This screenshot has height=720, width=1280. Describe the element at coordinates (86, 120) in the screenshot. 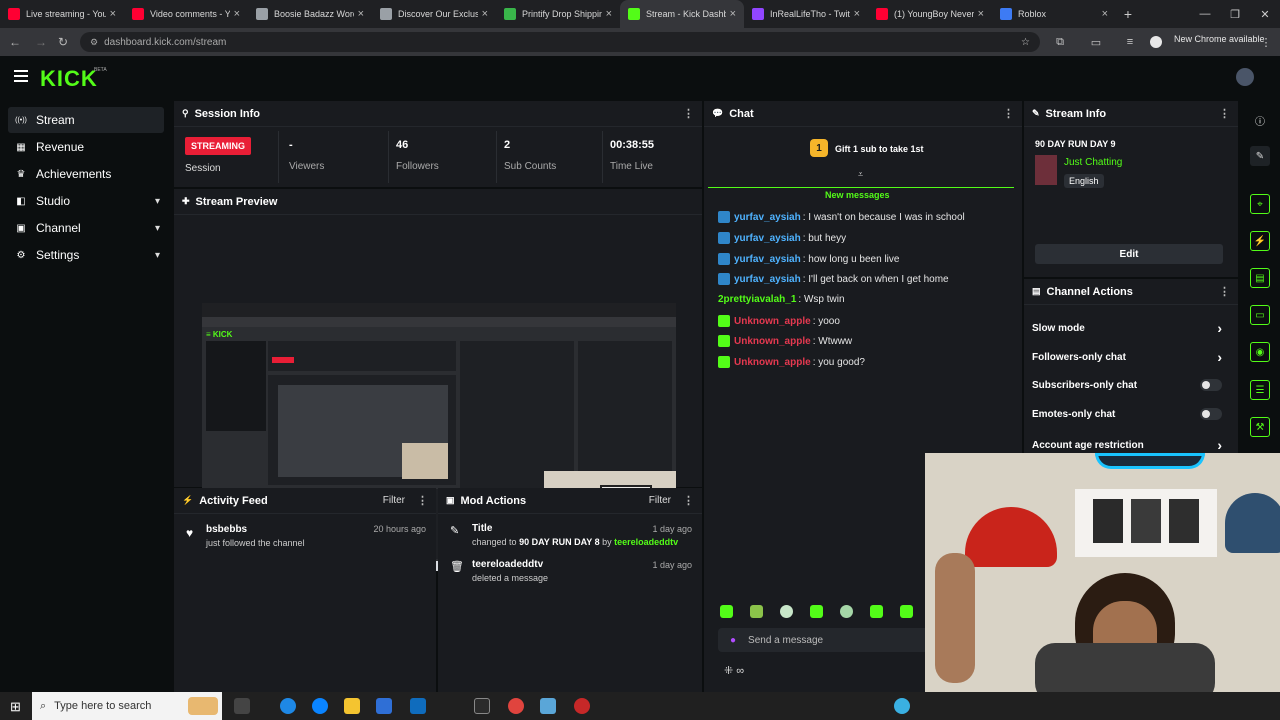

I see `sidebar-item-stream: ((•)) Stream` at that location.